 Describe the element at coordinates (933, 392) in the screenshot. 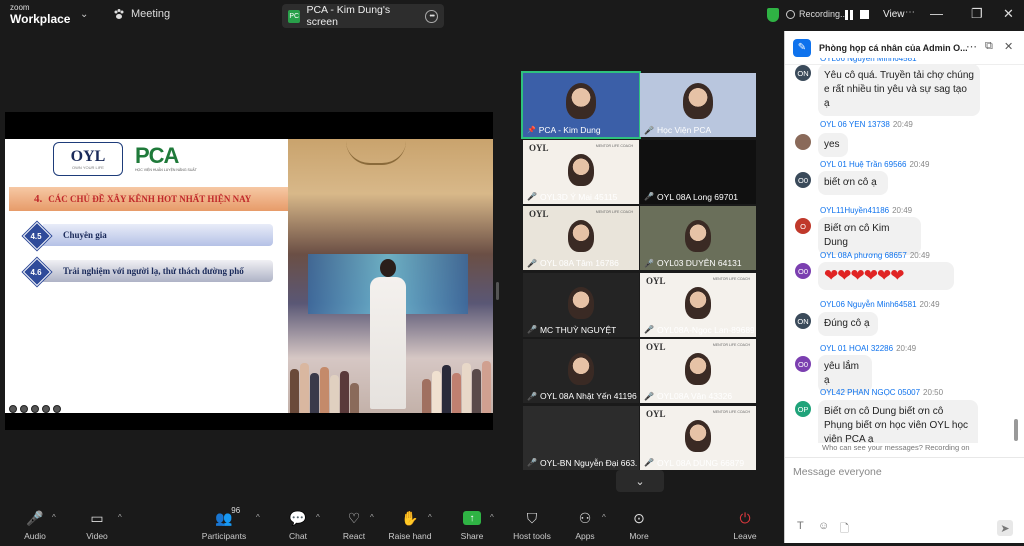

I see `message-time: 20:50` at that location.